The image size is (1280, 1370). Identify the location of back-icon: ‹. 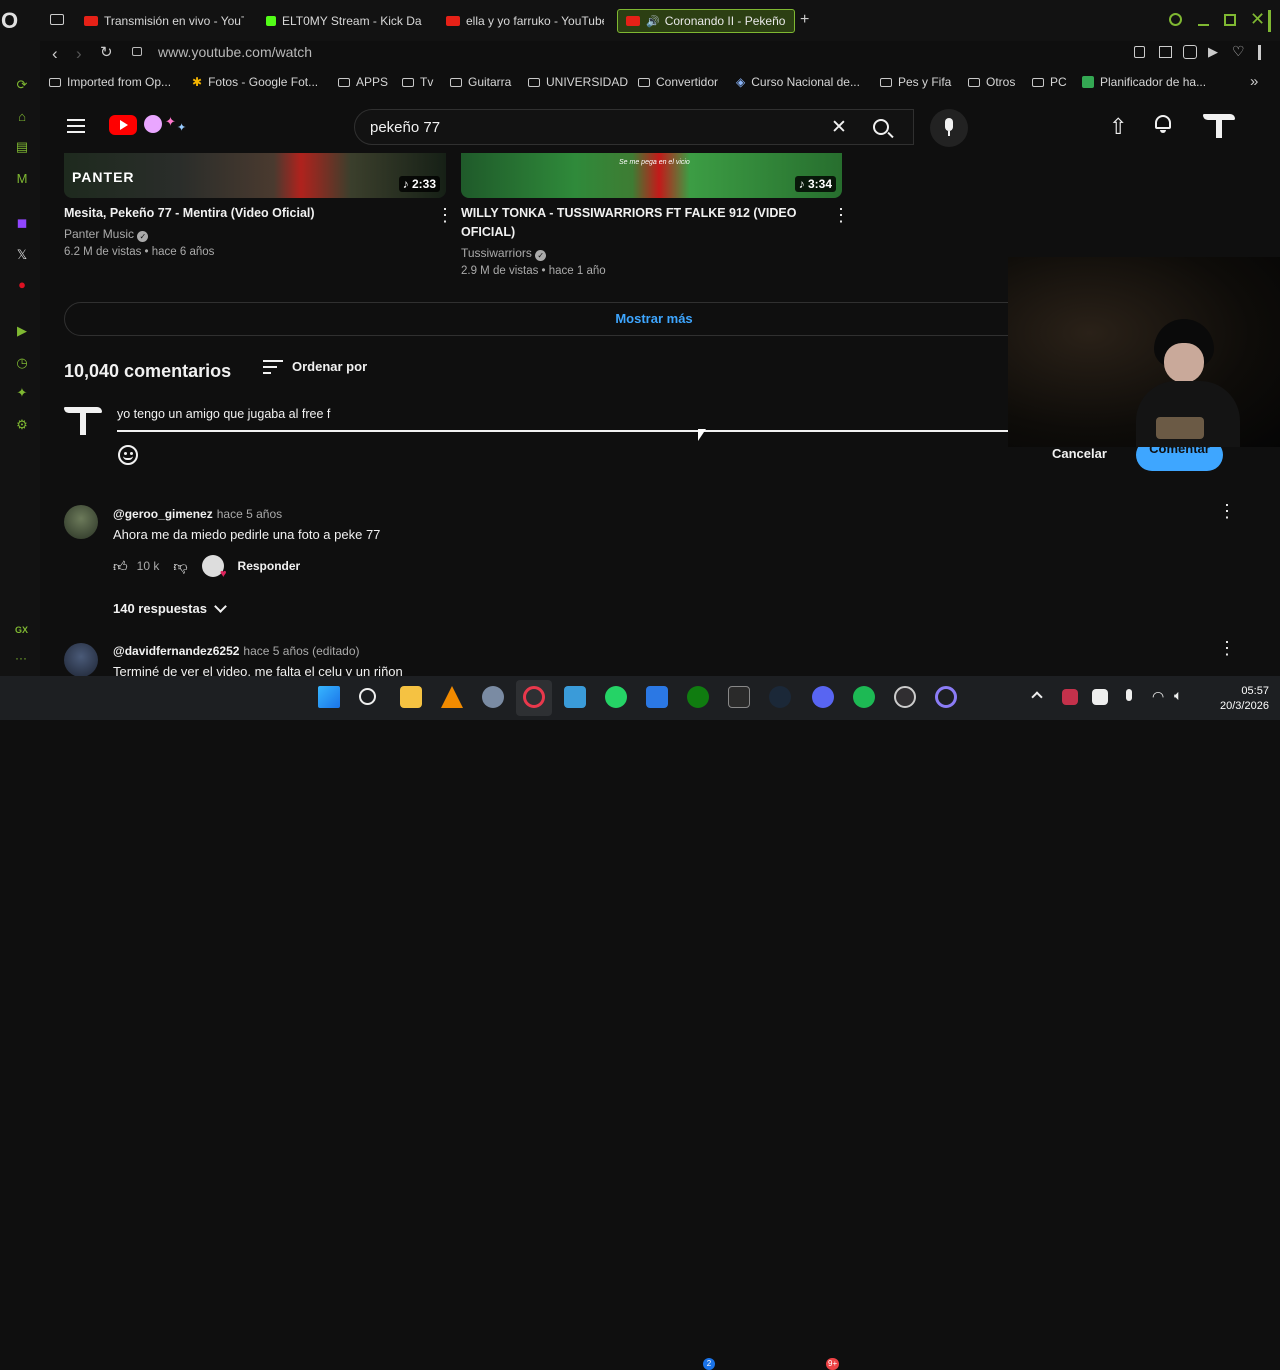
(55, 54).